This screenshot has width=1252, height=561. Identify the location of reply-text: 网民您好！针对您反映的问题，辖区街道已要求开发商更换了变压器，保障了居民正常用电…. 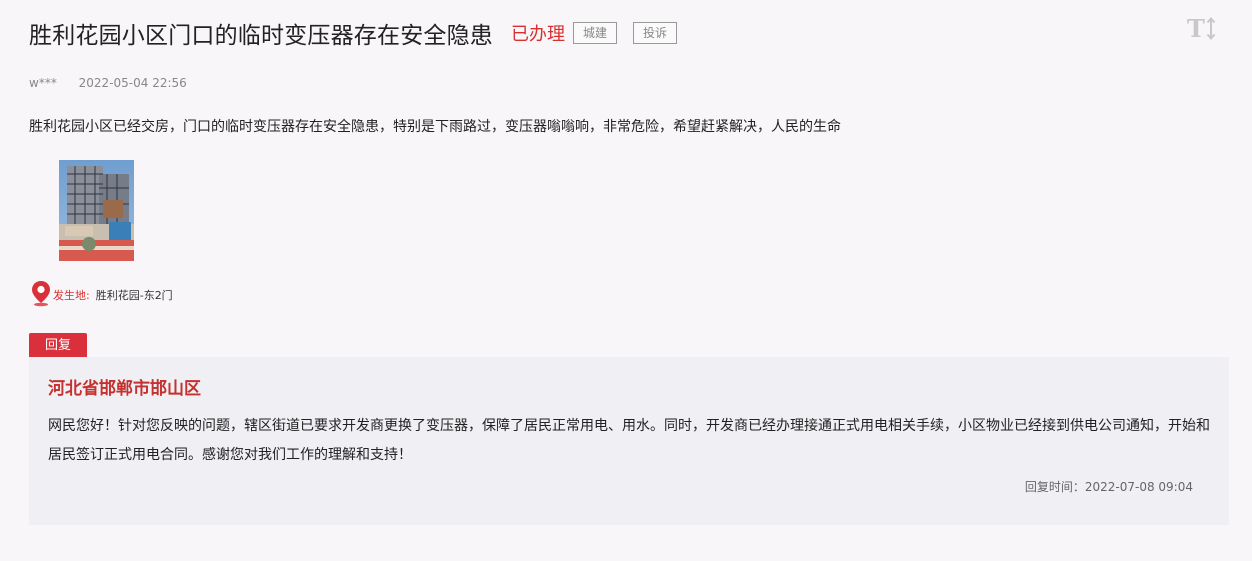
(629, 440).